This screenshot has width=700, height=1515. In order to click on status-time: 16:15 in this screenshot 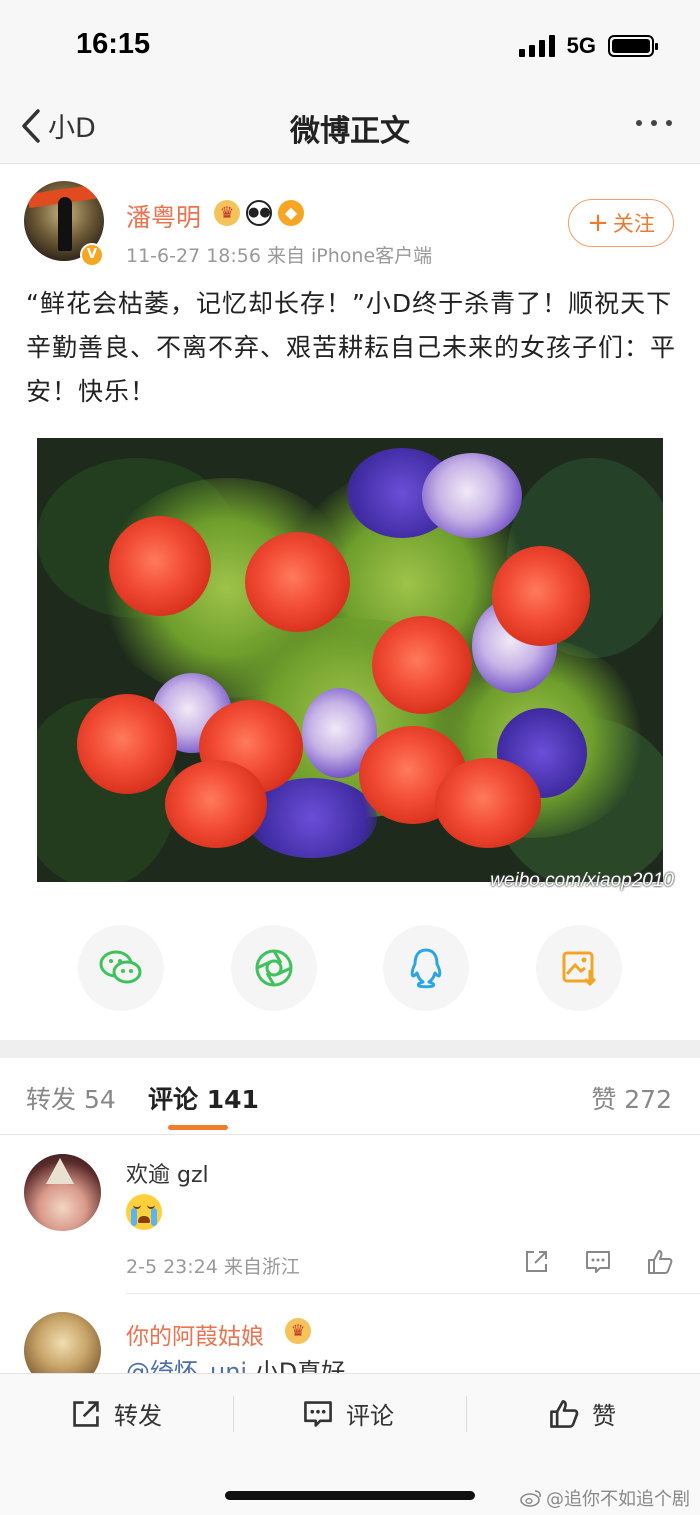, I will do `click(113, 44)`.